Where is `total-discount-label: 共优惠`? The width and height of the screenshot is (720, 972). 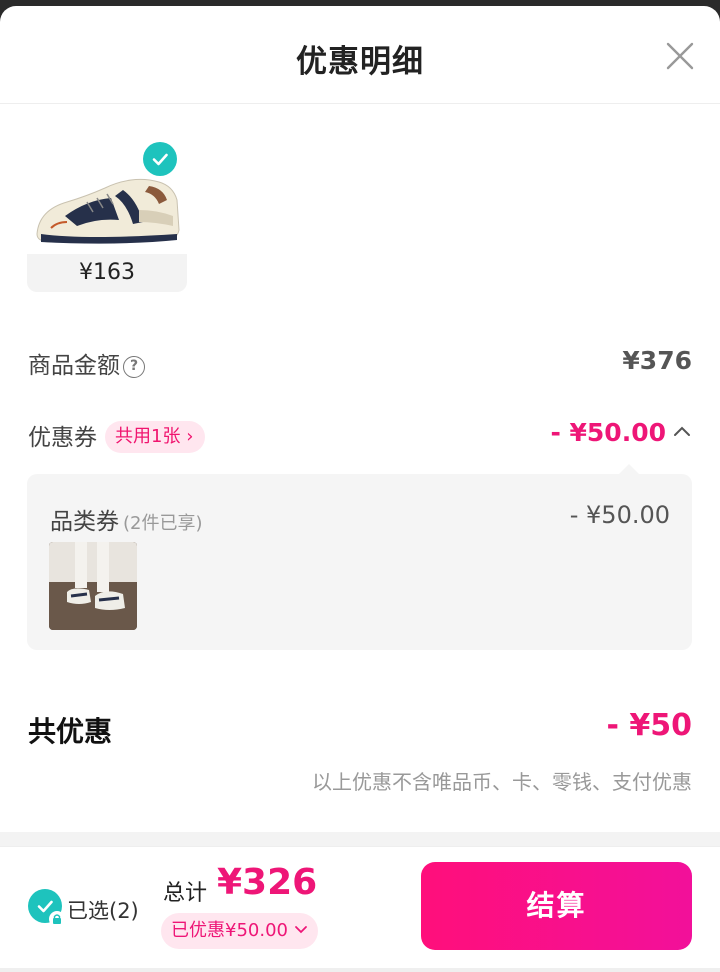 total-discount-label: 共优惠 is located at coordinates (70, 731).